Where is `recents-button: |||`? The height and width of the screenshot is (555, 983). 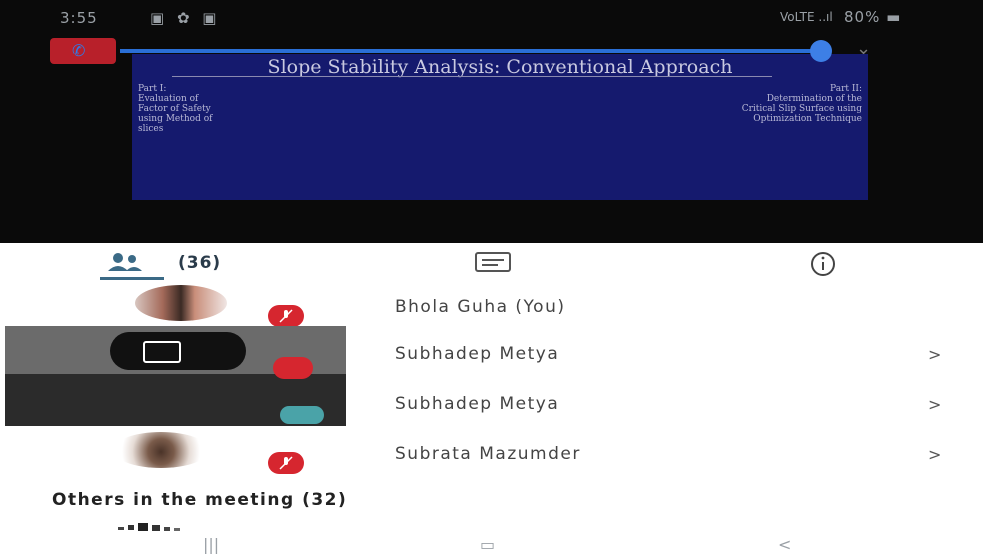 recents-button: ||| is located at coordinates (211, 544).